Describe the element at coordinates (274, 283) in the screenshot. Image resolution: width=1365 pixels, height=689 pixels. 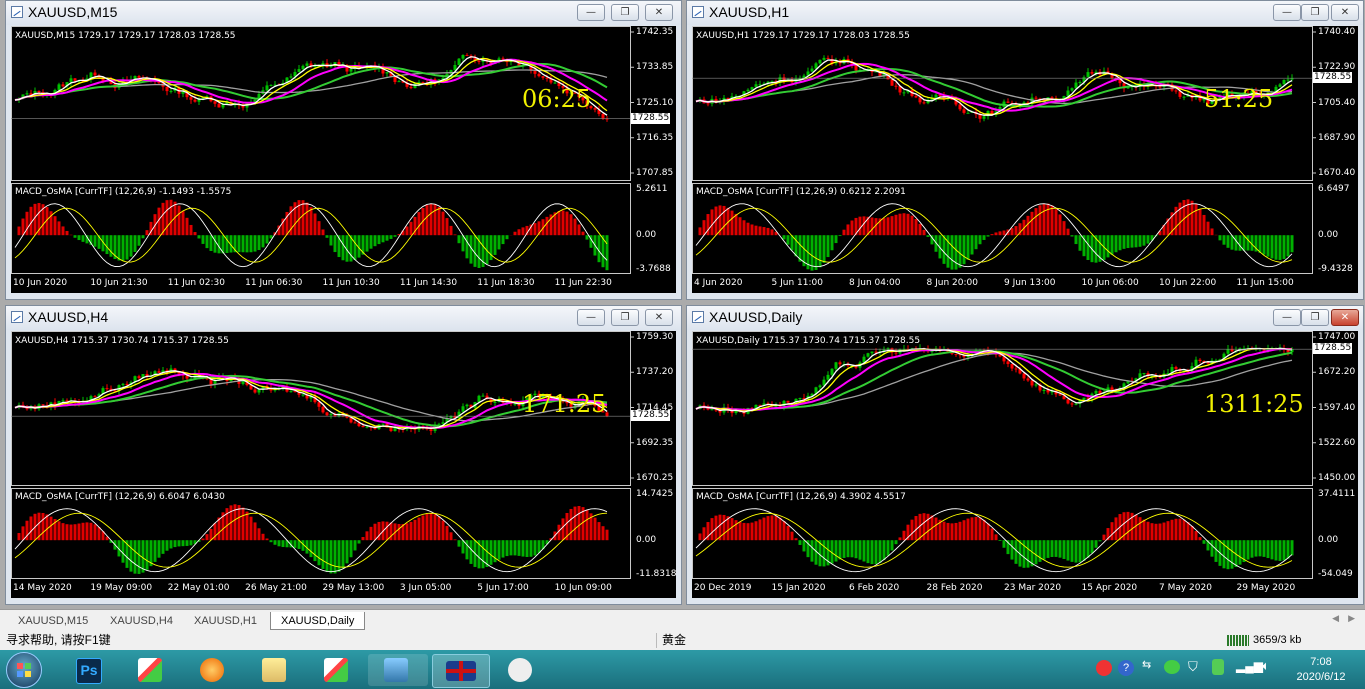
I see `time-axis-label: 11 Jun 06:30` at that location.